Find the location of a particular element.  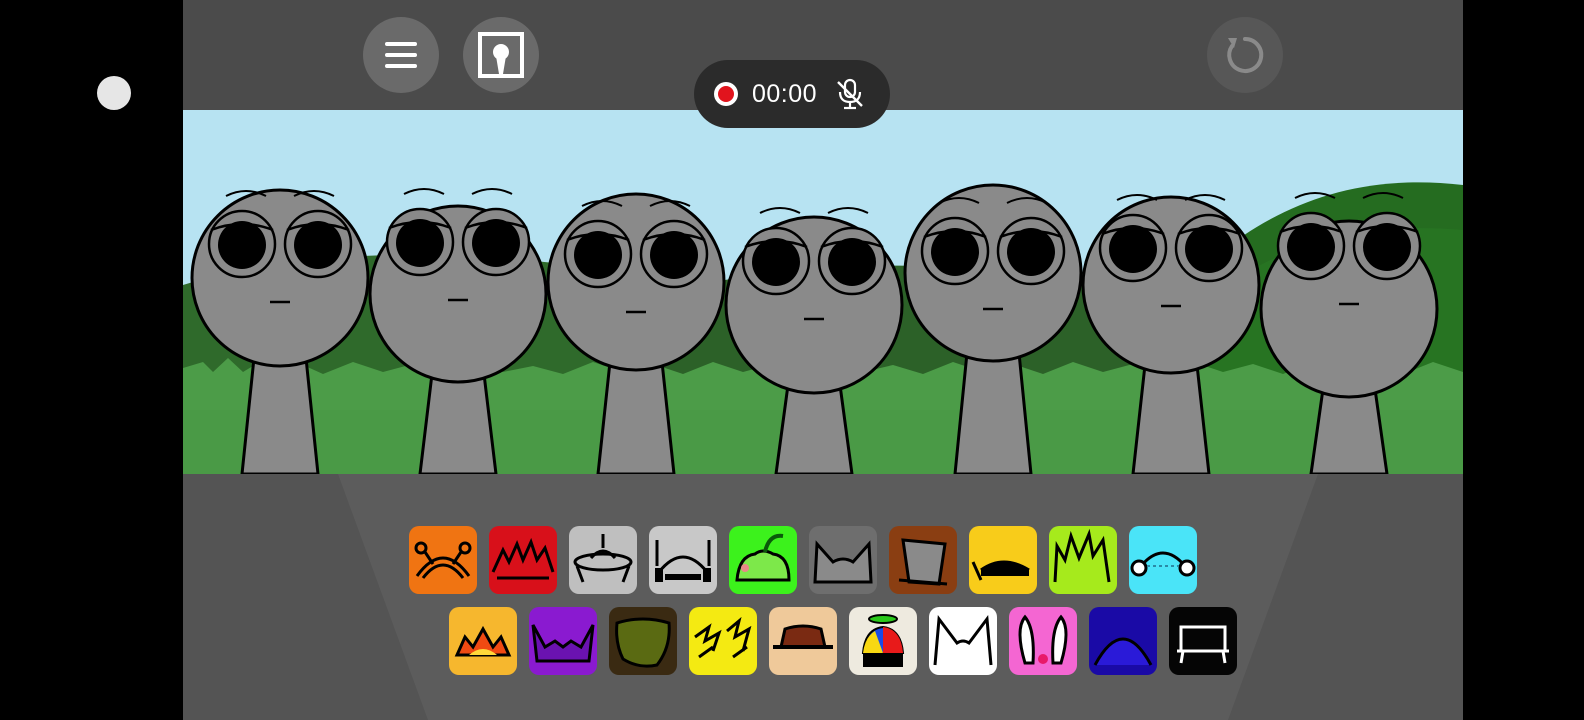

yellow-crown-sound-icon is located at coordinates (483, 641).